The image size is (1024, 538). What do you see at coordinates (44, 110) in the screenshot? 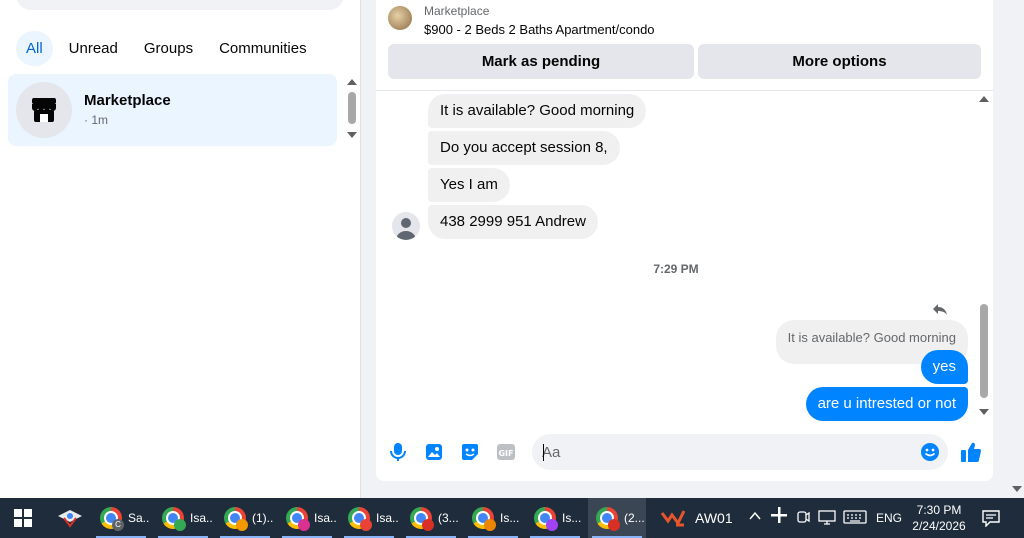
I see `marketplace-store-icon` at bounding box center [44, 110].